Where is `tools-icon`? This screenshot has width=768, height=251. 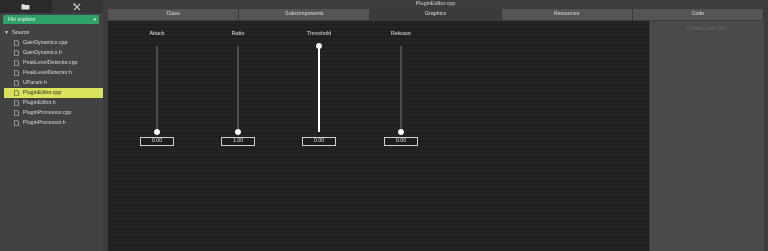 tools-icon is located at coordinates (77, 6).